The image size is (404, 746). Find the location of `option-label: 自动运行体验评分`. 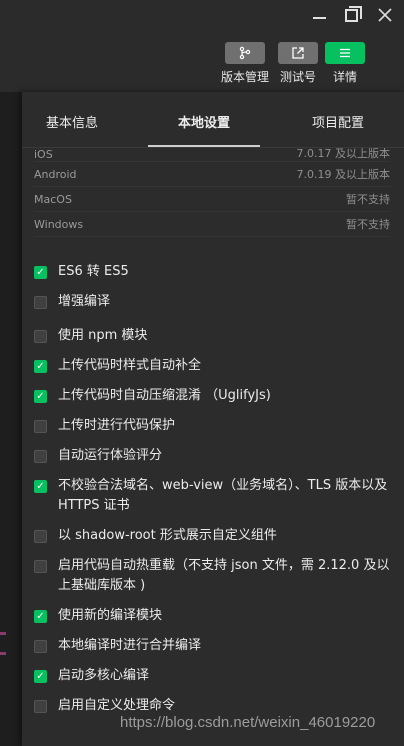

option-label: 自动运行体验评分 is located at coordinates (110, 455).